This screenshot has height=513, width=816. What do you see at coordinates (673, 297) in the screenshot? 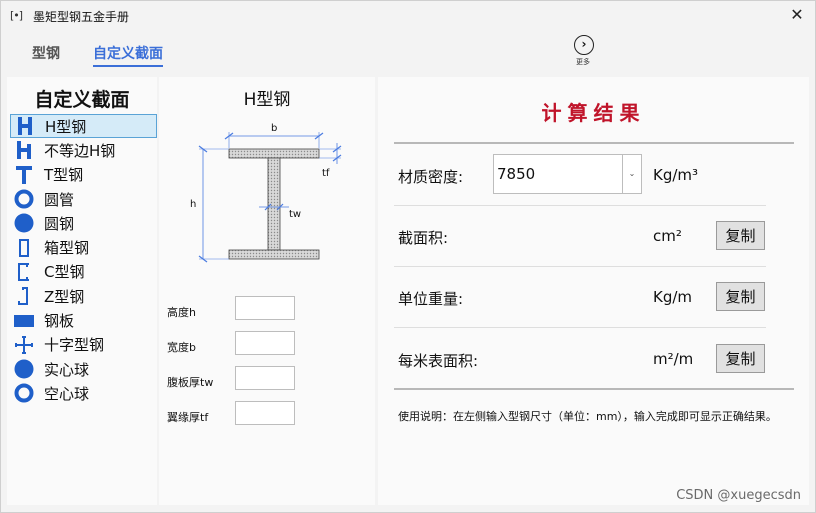
I see `weight-unit: Kg/m` at bounding box center [673, 297].